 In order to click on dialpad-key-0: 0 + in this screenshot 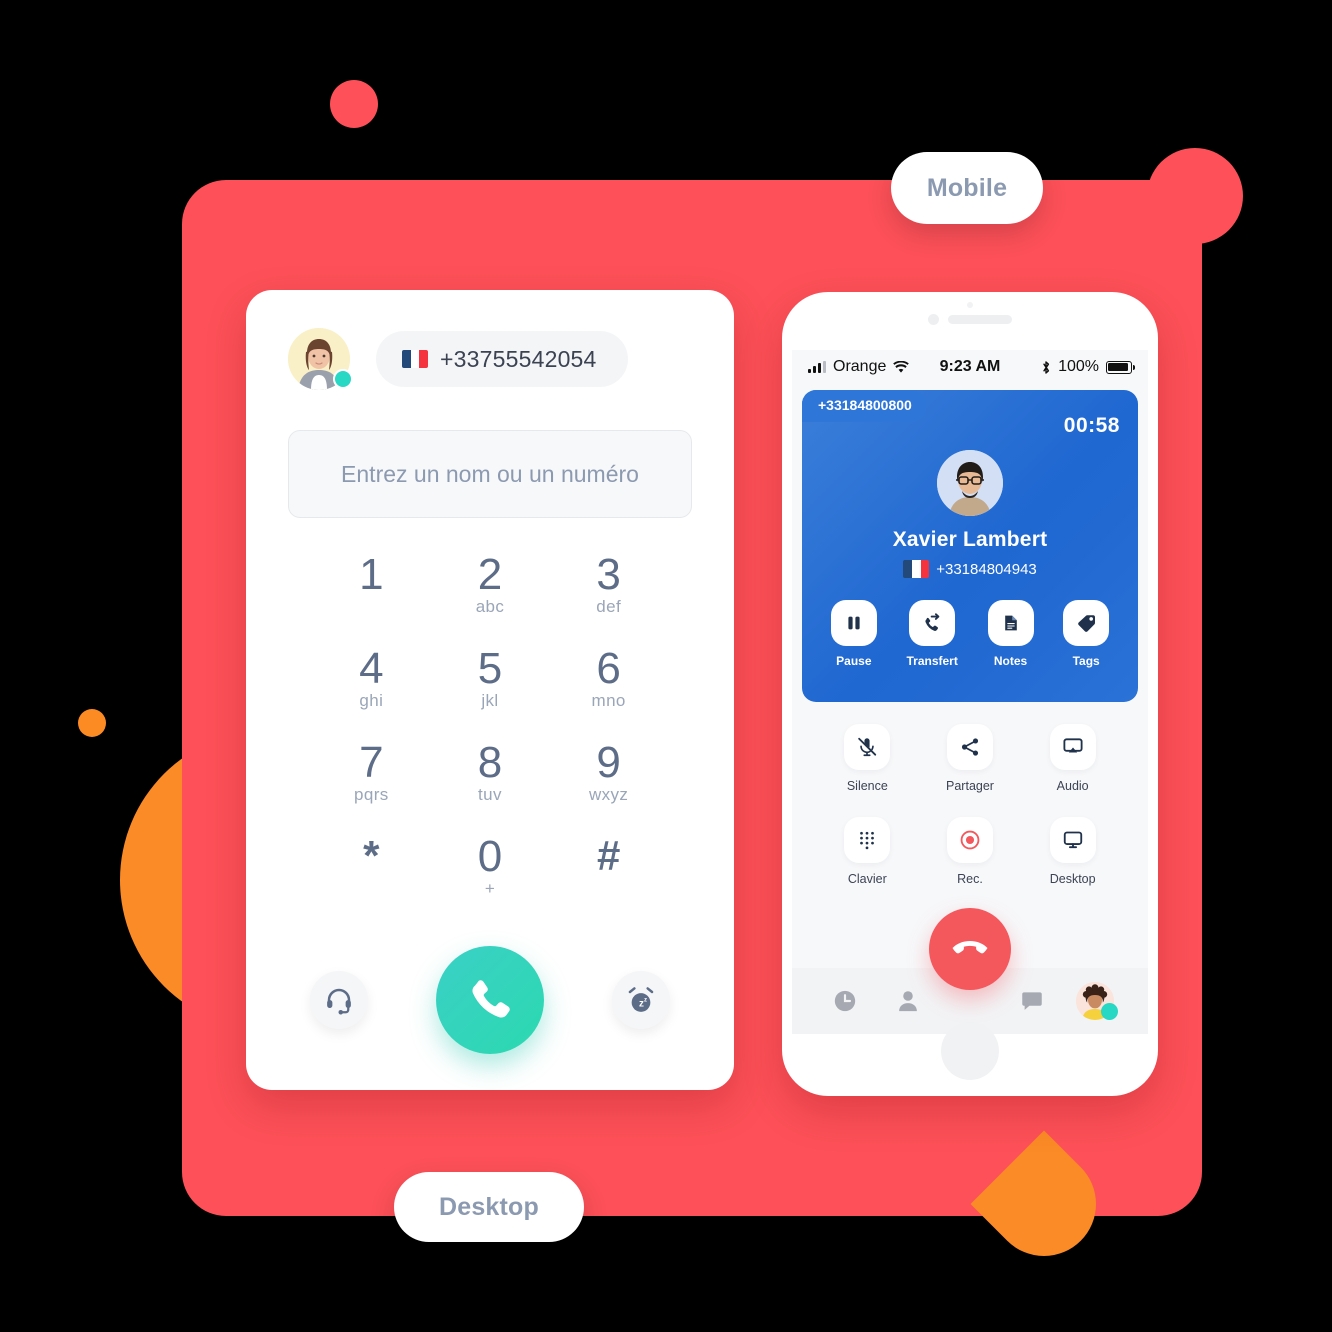, I will do `click(490, 875)`.